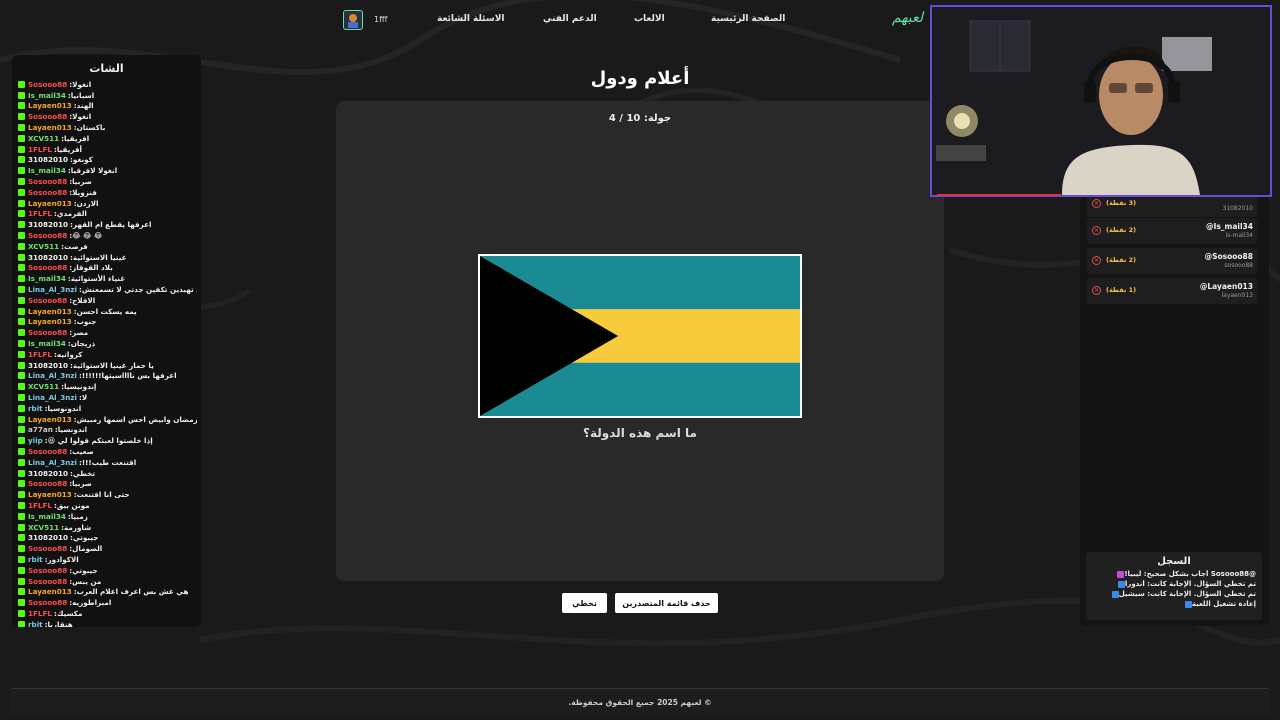  What do you see at coordinates (129, 376) in the screenshot?
I see `chat-text: اعرفها بس نااااسيتها!!!!!!` at bounding box center [129, 376].